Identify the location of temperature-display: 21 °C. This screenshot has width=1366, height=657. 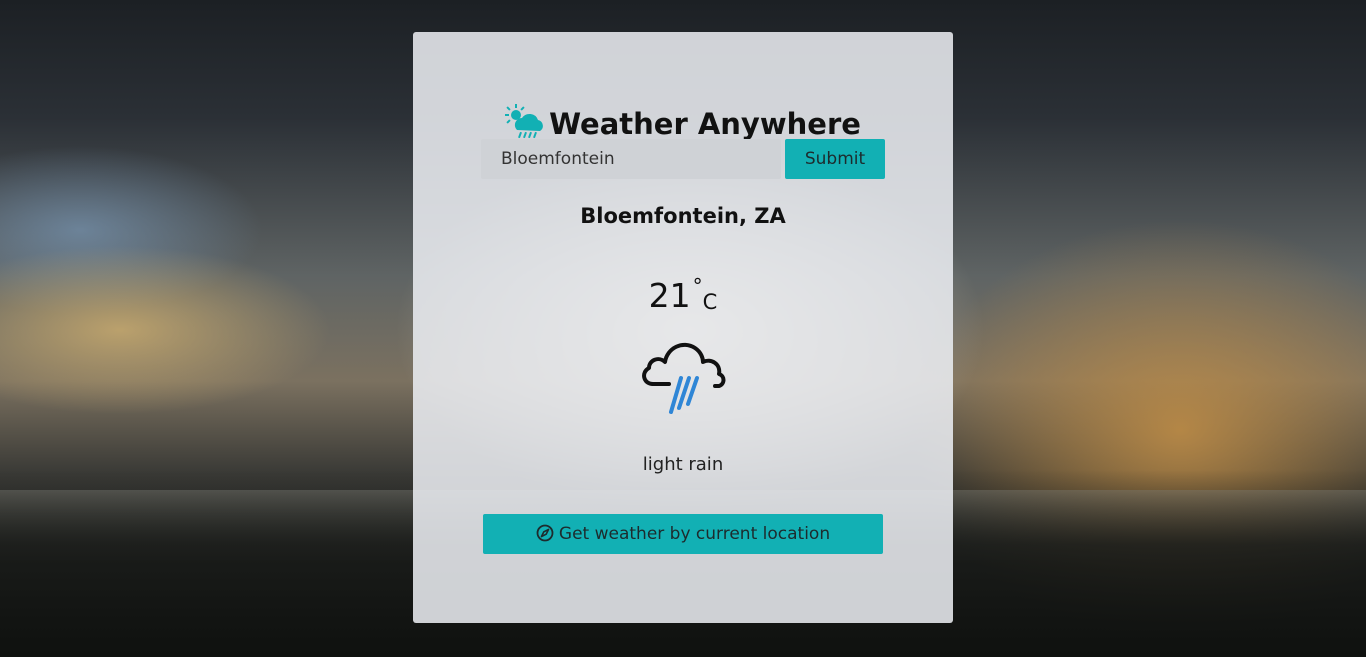
(683, 294).